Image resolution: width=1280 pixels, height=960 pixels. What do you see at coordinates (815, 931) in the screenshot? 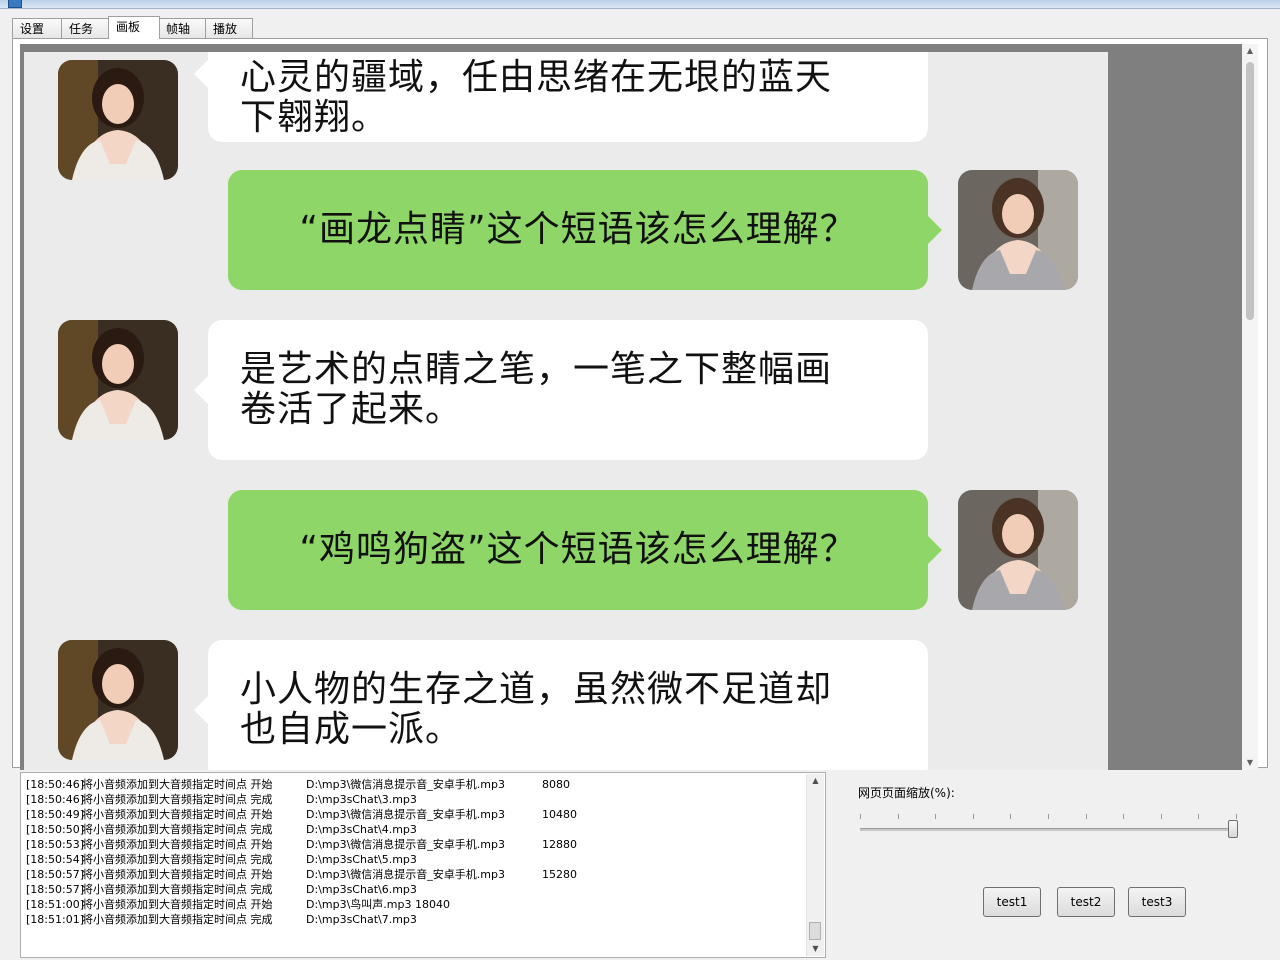
I see `log-scrollbar-thumb` at bounding box center [815, 931].